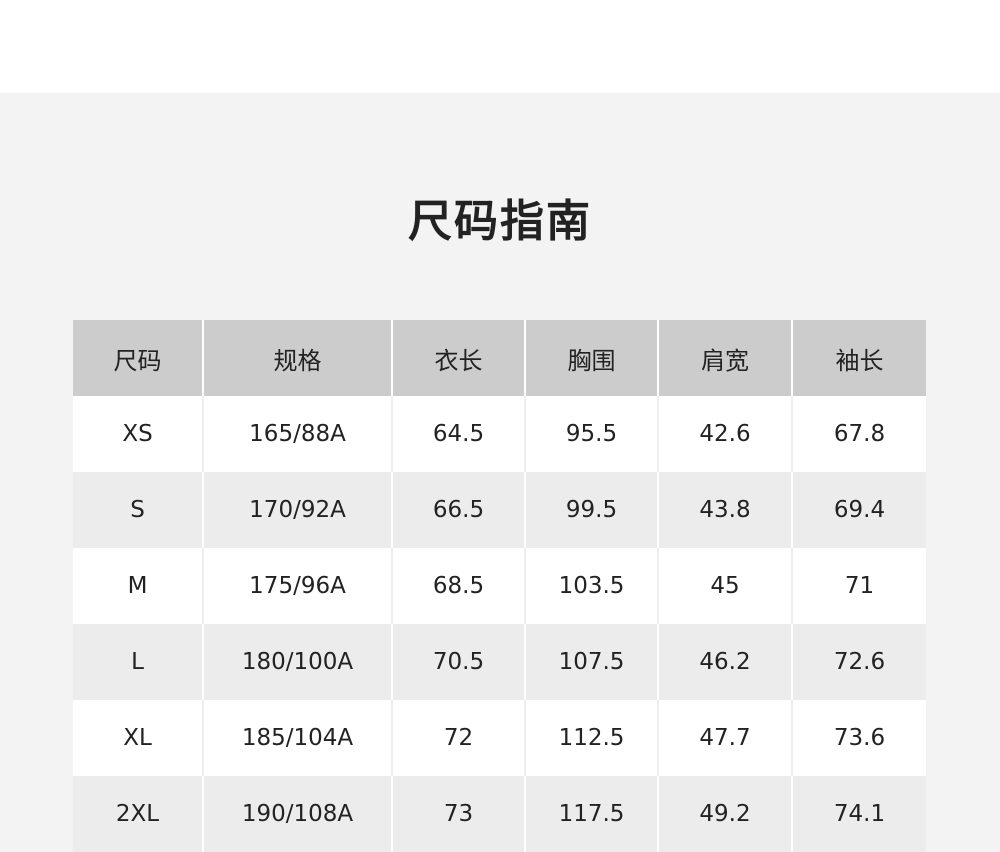  What do you see at coordinates (726, 434) in the screenshot?
I see `cell-shoulder: 42.6` at bounding box center [726, 434].